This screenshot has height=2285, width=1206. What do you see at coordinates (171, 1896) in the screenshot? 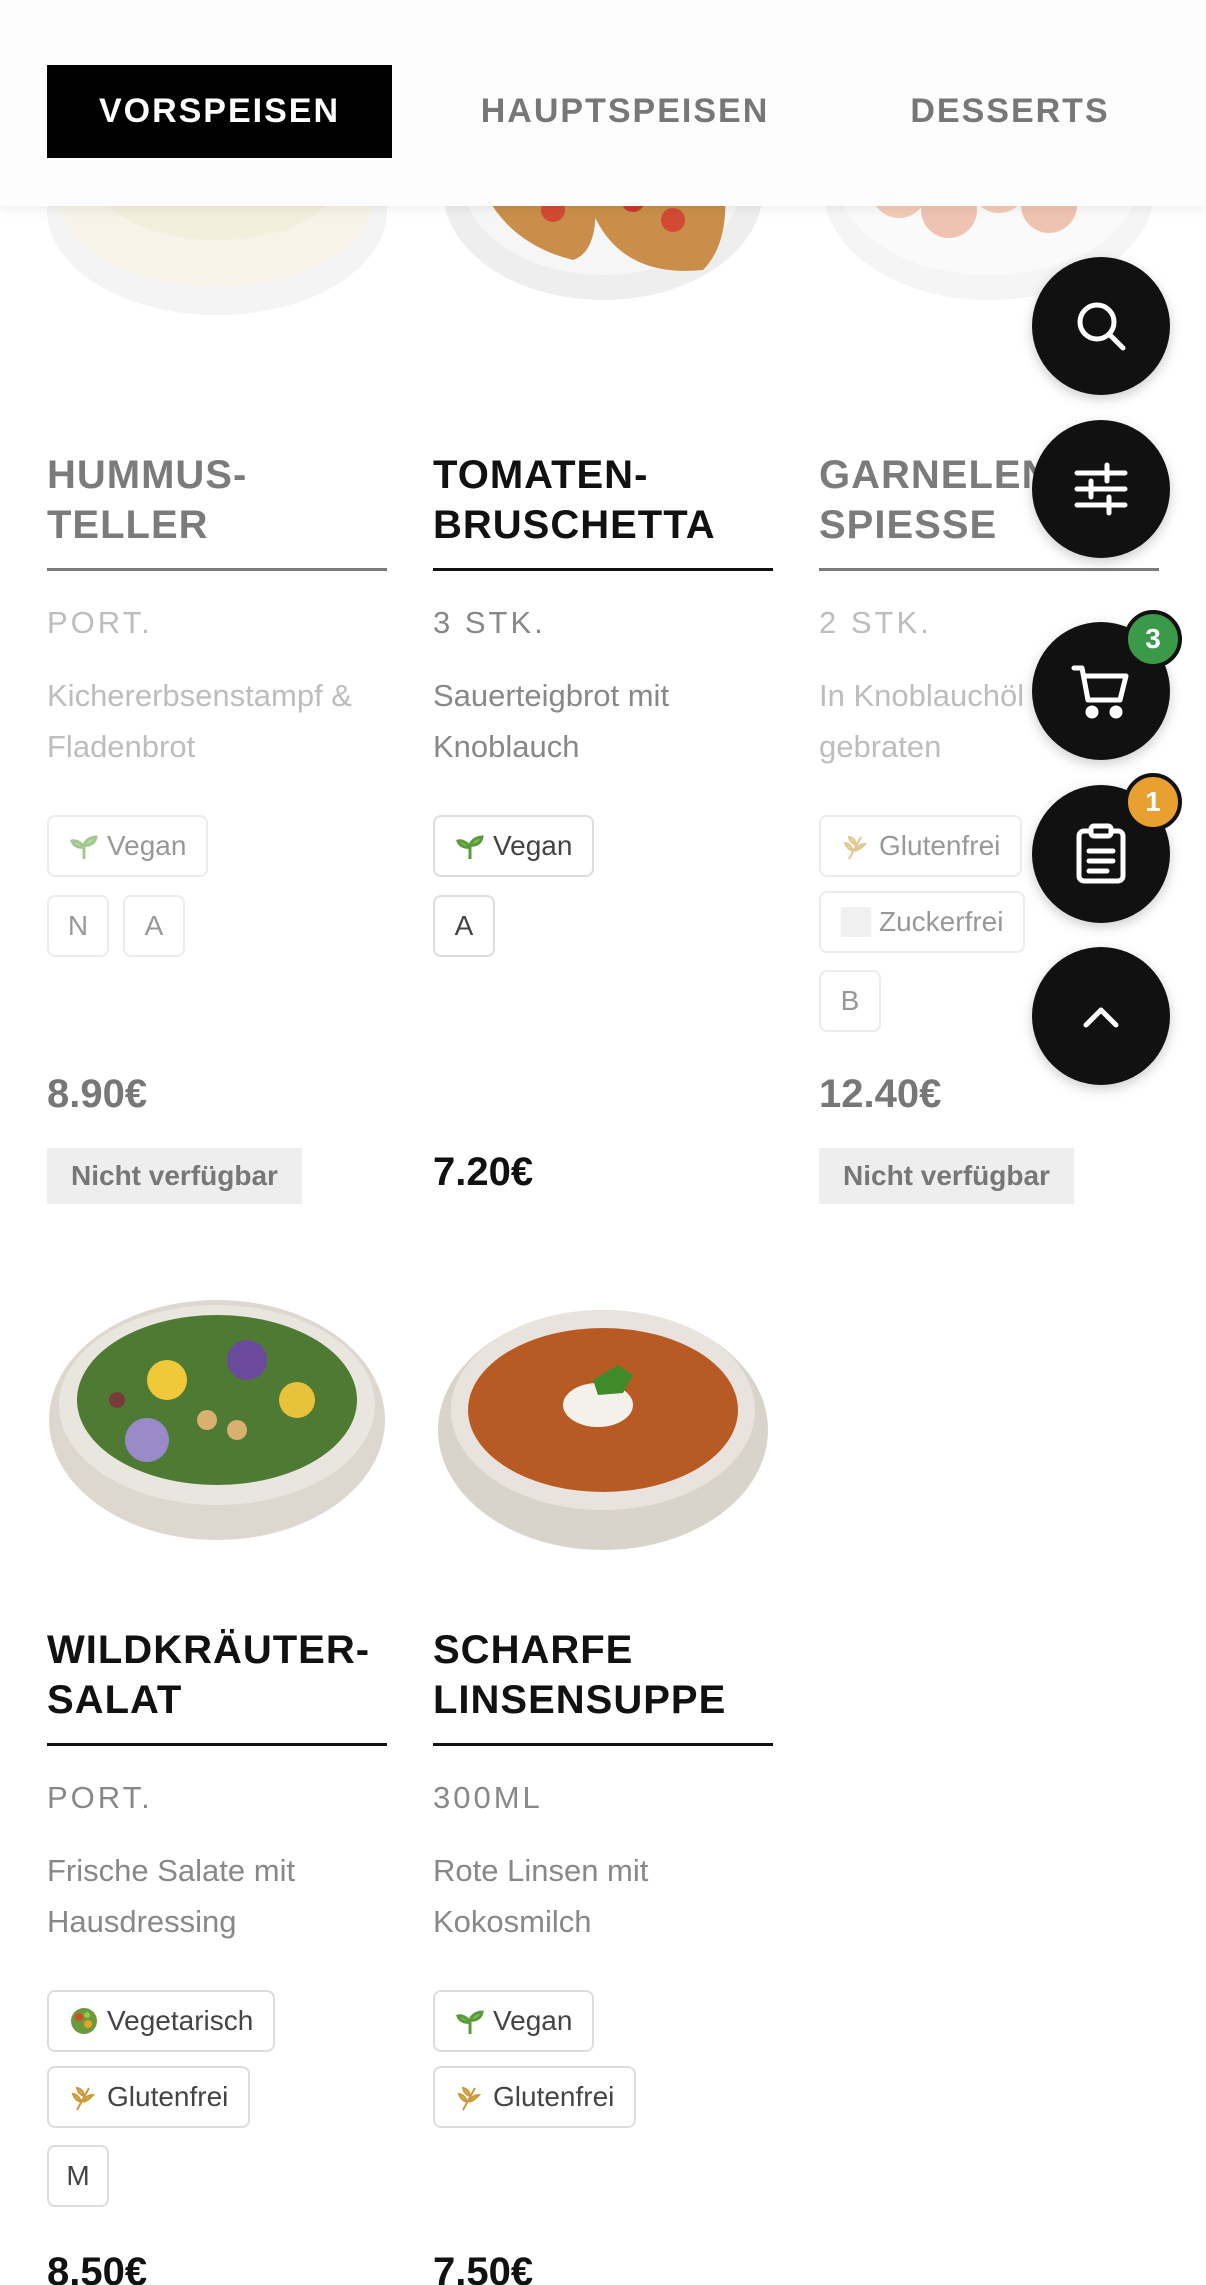
I see `item-description: Frische Salate mit Hausdressing` at bounding box center [171, 1896].